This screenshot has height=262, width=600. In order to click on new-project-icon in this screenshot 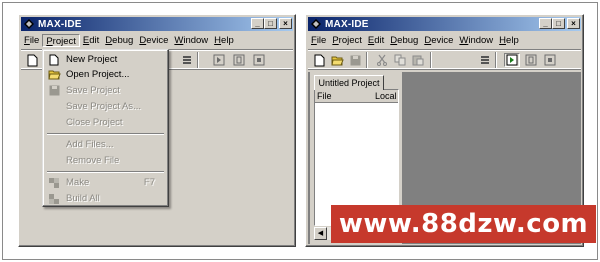, I will do `click(54, 60)`.